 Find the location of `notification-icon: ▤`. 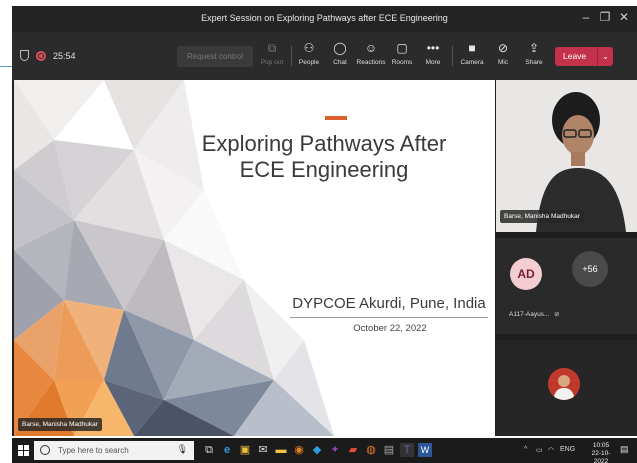

notification-icon: ▤ is located at coordinates (624, 449).